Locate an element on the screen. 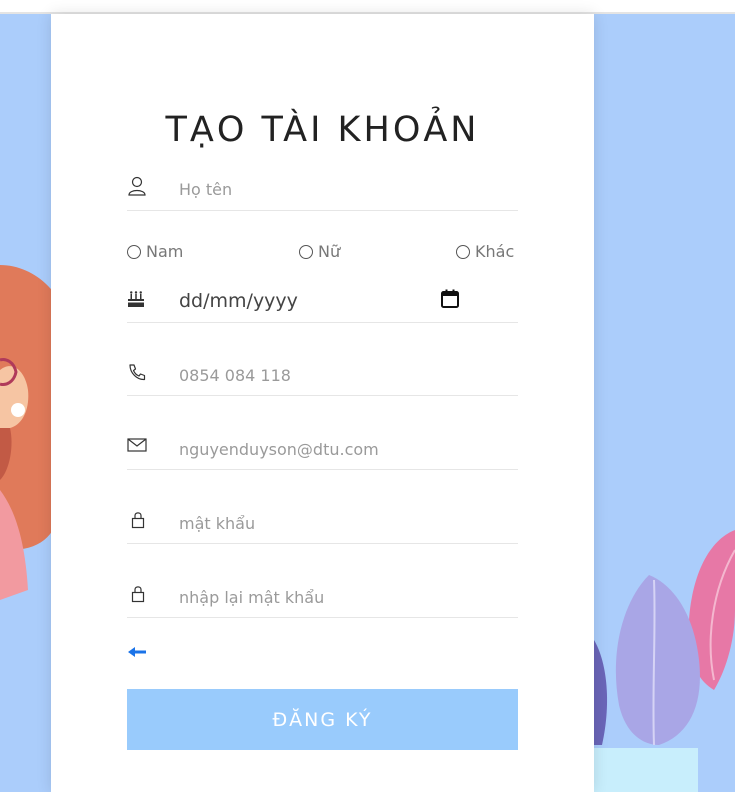  gender-option-other: Khác is located at coordinates (485, 251).